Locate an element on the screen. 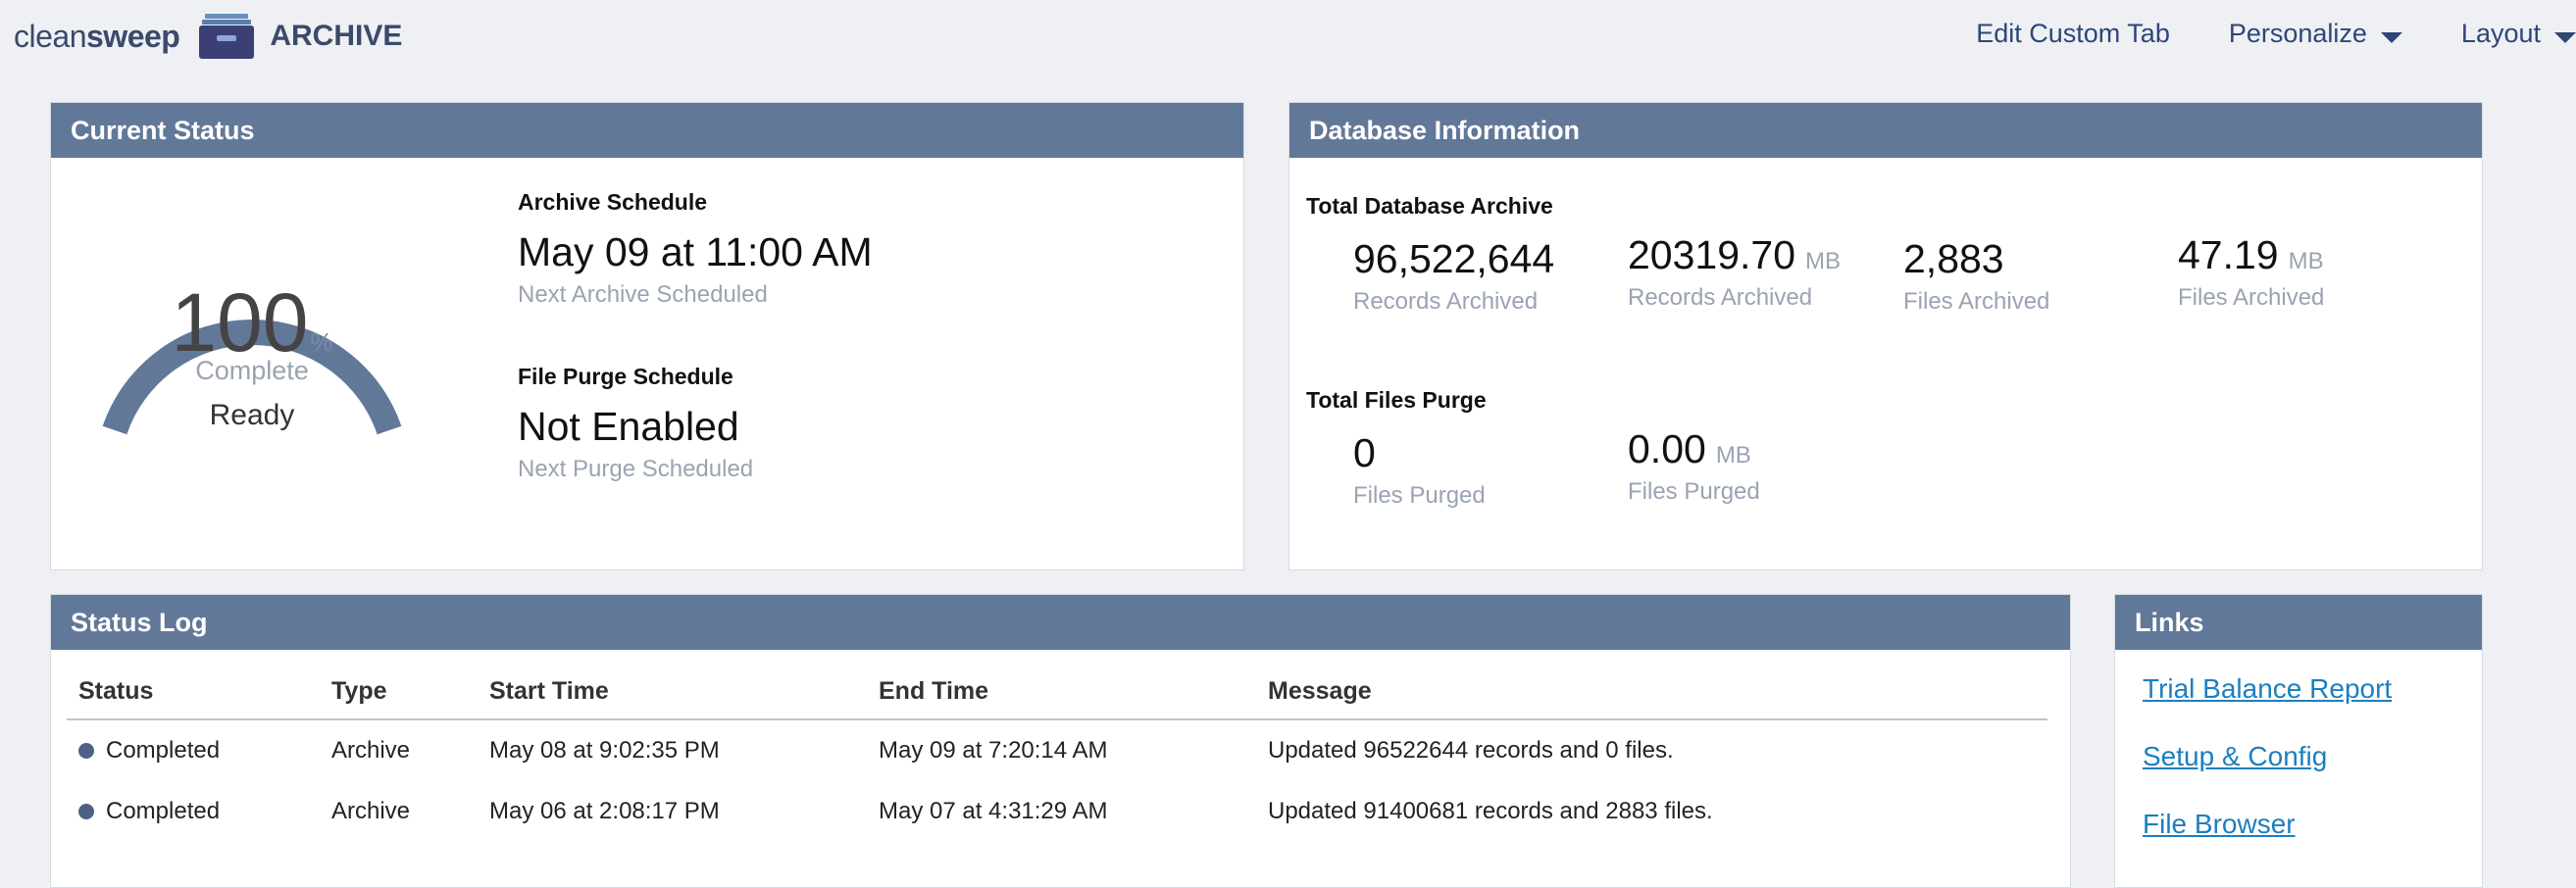 This screenshot has height=888, width=2576. stat-value: 96,522,644 is located at coordinates (1454, 258).